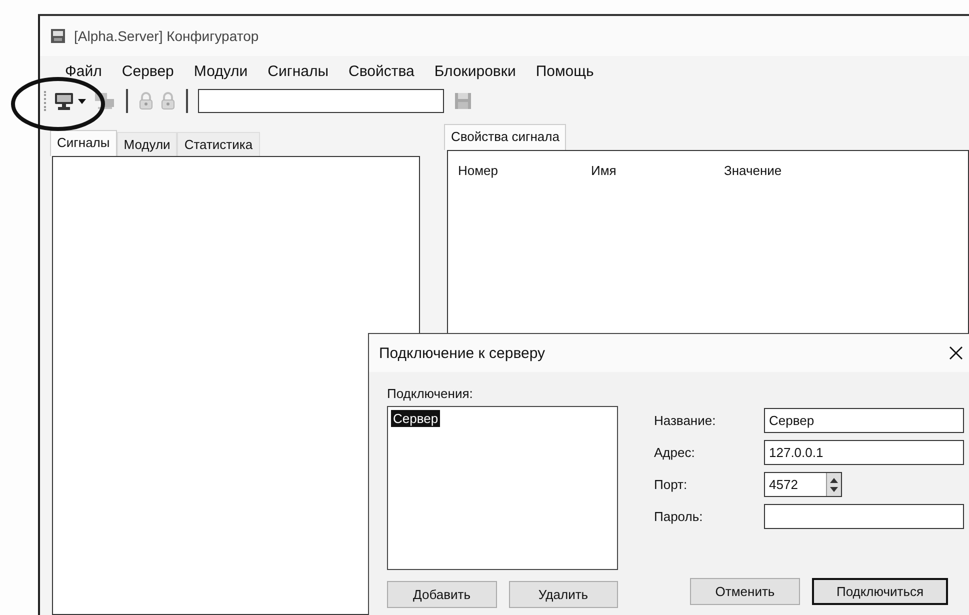 This screenshot has width=969, height=615. I want to click on dialog-button: Подключиться, so click(880, 591).